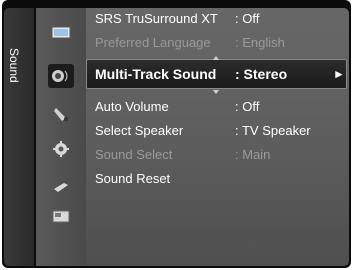 The width and height of the screenshot is (354, 270). What do you see at coordinates (61, 76) in the screenshot?
I see `sound-icon` at bounding box center [61, 76].